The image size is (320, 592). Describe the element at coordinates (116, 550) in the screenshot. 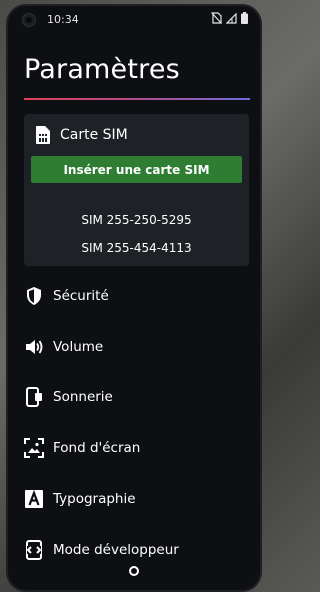

I see `menu-item-label: Mode développeur` at that location.